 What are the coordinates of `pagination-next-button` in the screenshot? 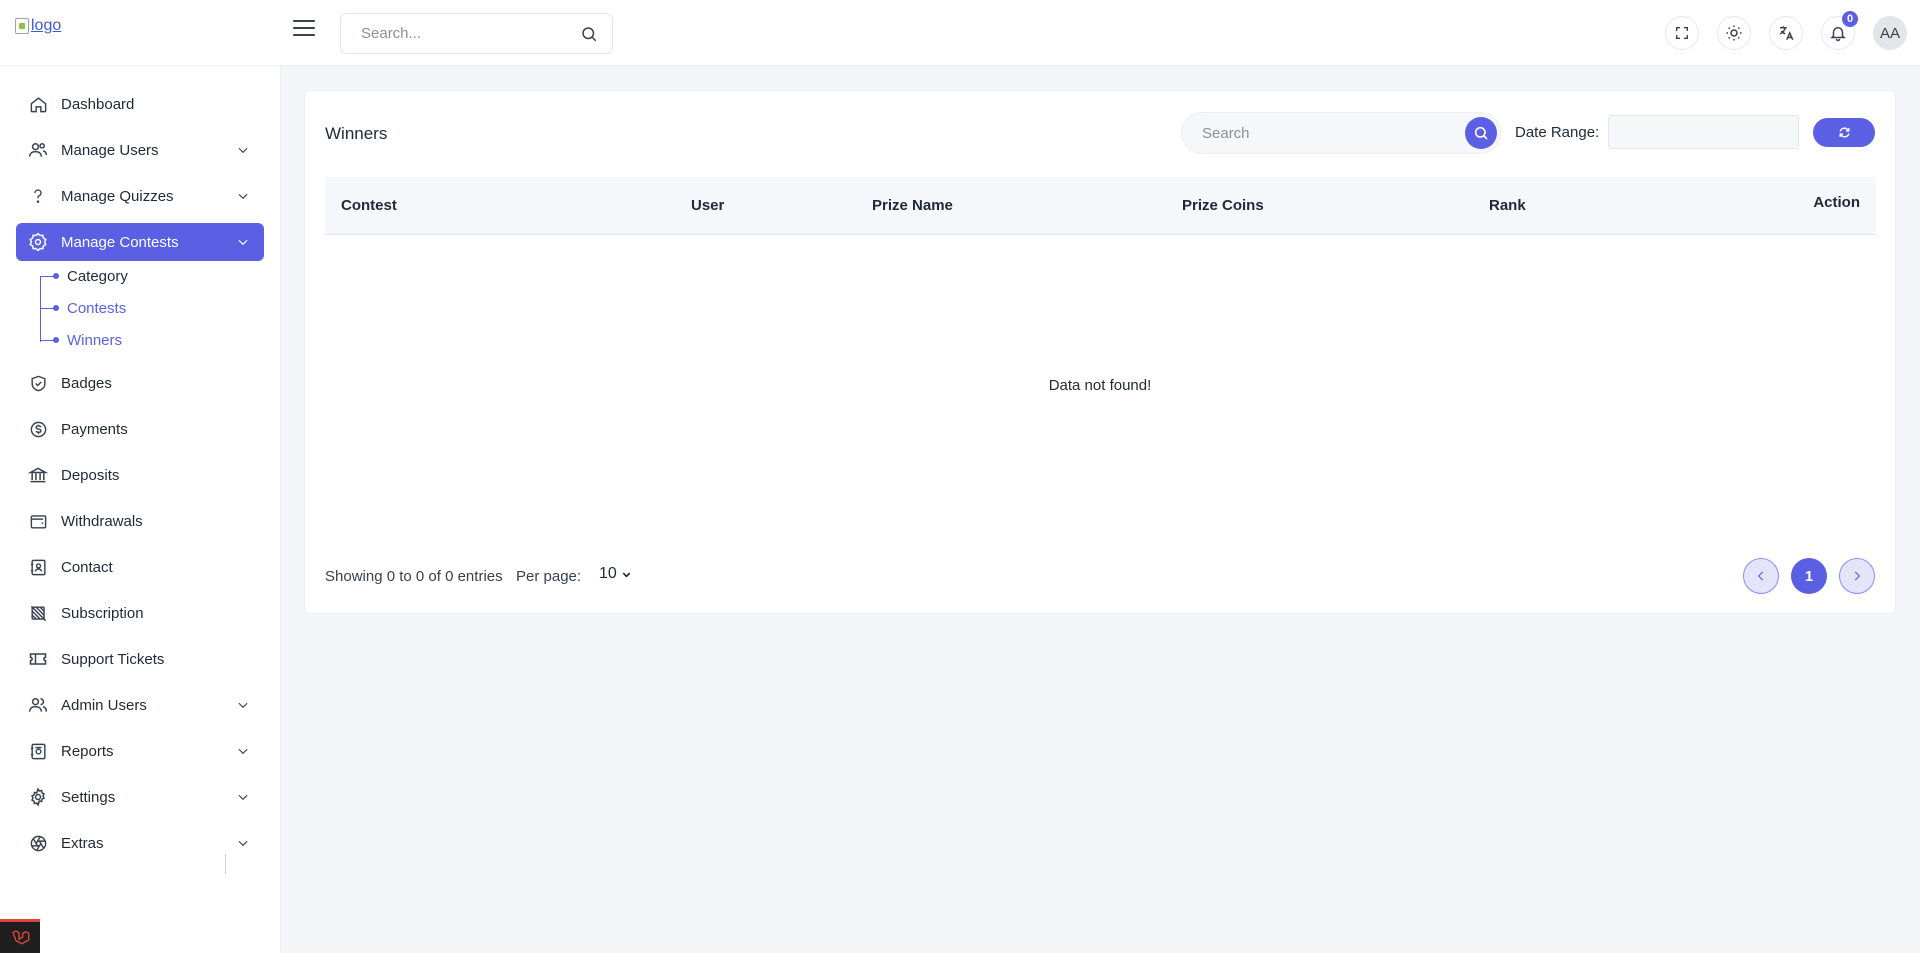 It's located at (1857, 576).